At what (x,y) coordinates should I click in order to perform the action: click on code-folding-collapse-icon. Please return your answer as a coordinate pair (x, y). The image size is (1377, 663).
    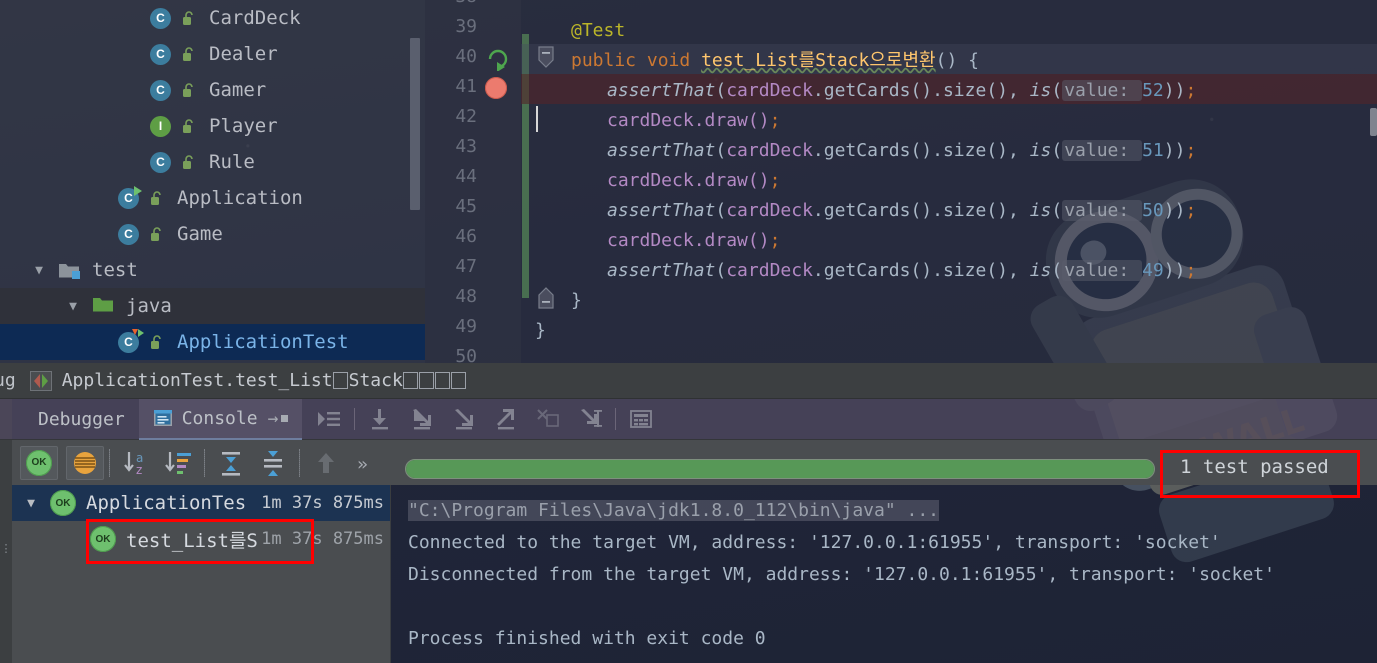
    Looking at the image, I should click on (546, 57).